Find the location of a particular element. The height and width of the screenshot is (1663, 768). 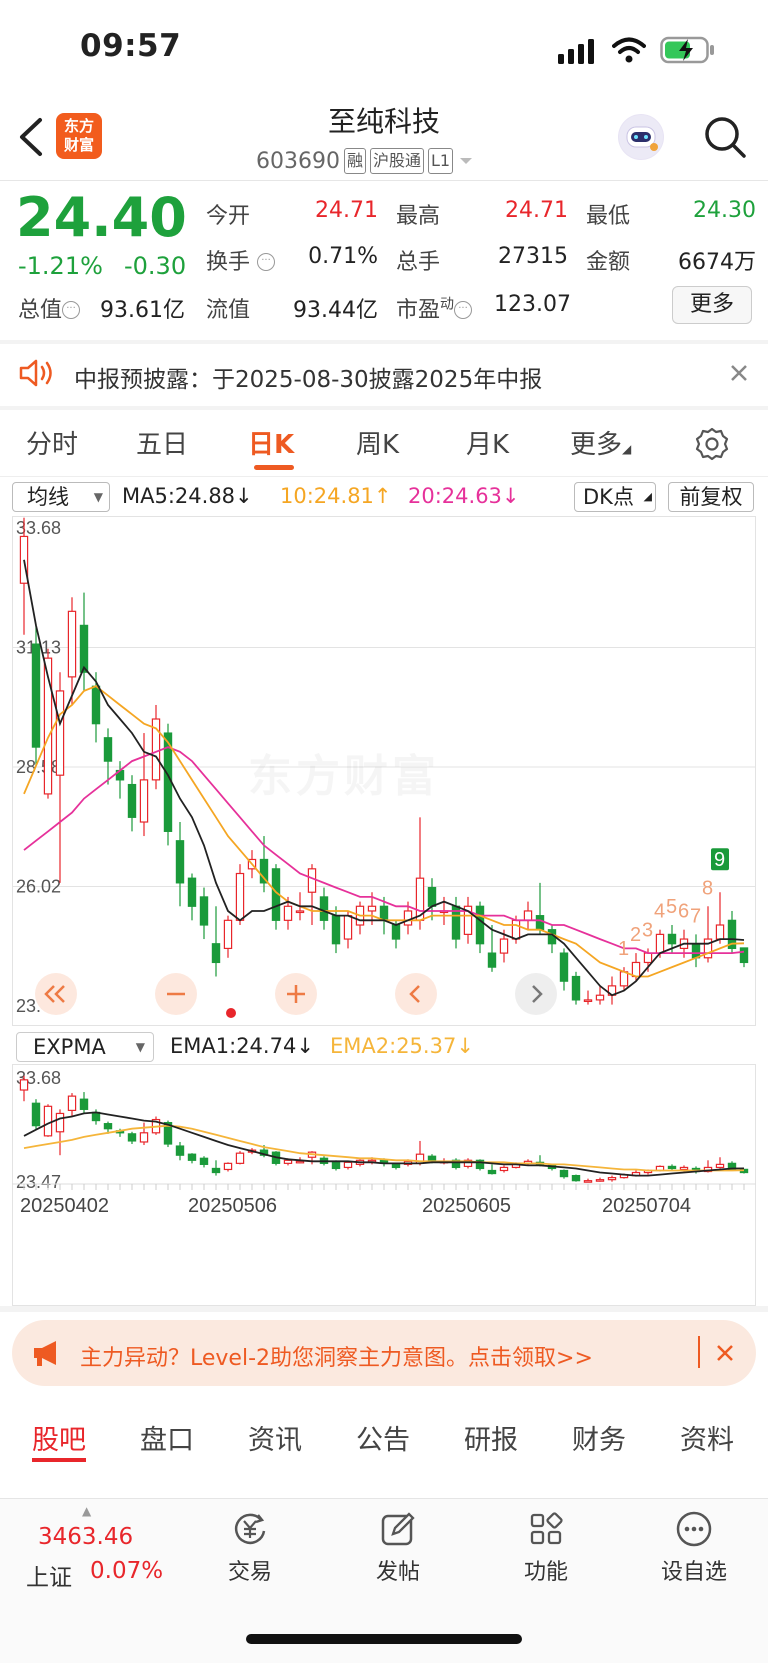

expma-selector: EXPMA ▼ is located at coordinates (85, 1047).